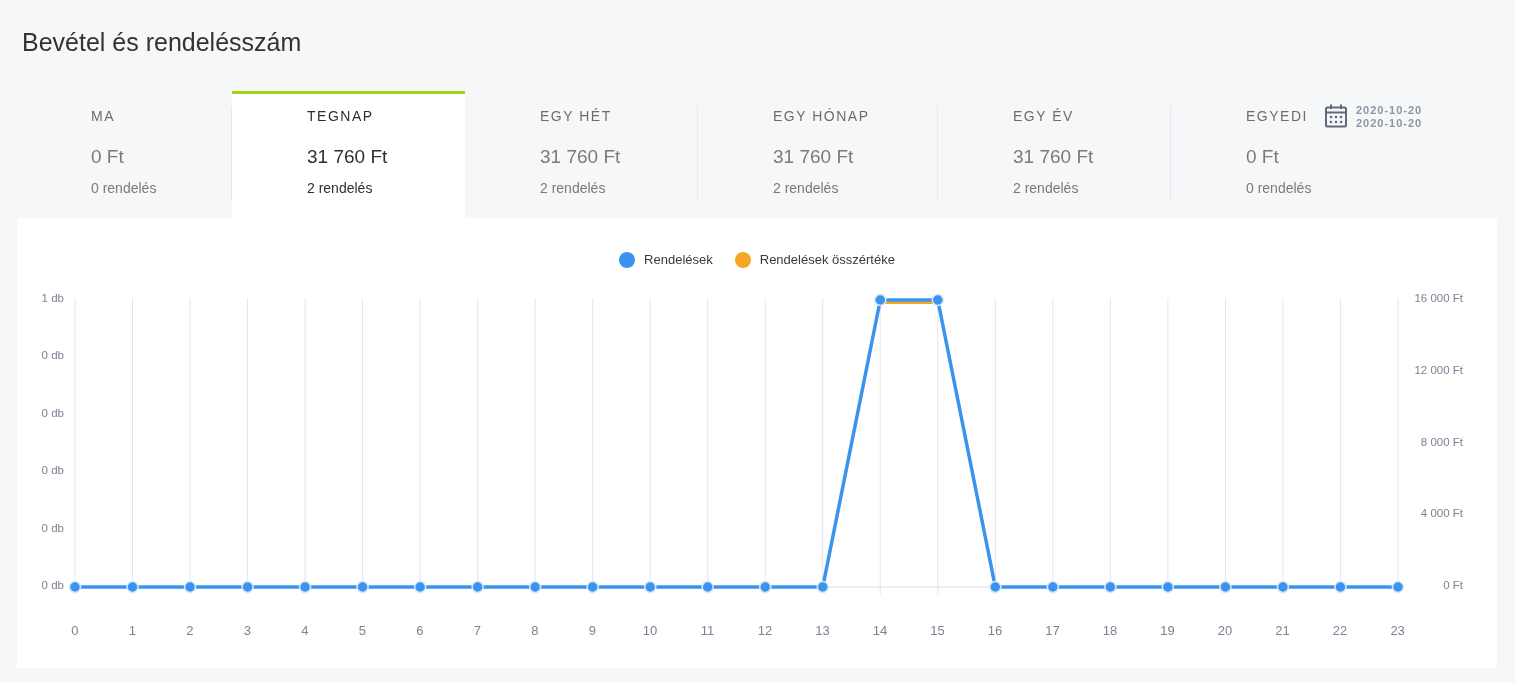 The width and height of the screenshot is (1515, 682). Describe the element at coordinates (190, 631) in the screenshot. I see `x-axis-label: 2` at that location.